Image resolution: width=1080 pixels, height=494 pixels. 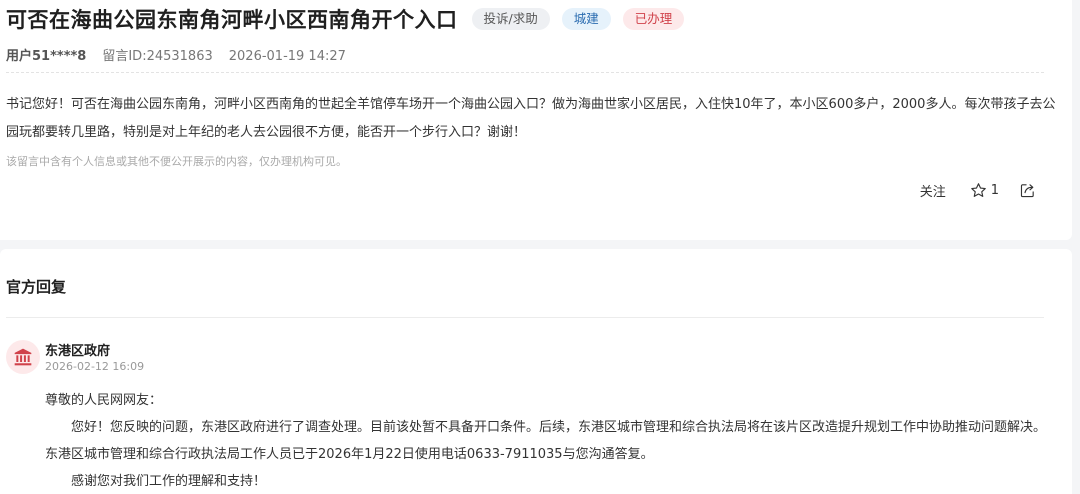 I want to click on message-id: 留言ID:24531863, so click(x=157, y=56).